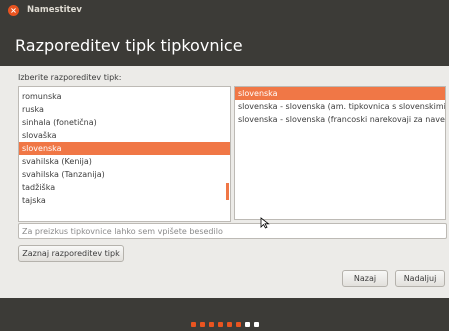  Describe the element at coordinates (124, 148) in the screenshot. I see `layout-list-item: slovenska` at that location.